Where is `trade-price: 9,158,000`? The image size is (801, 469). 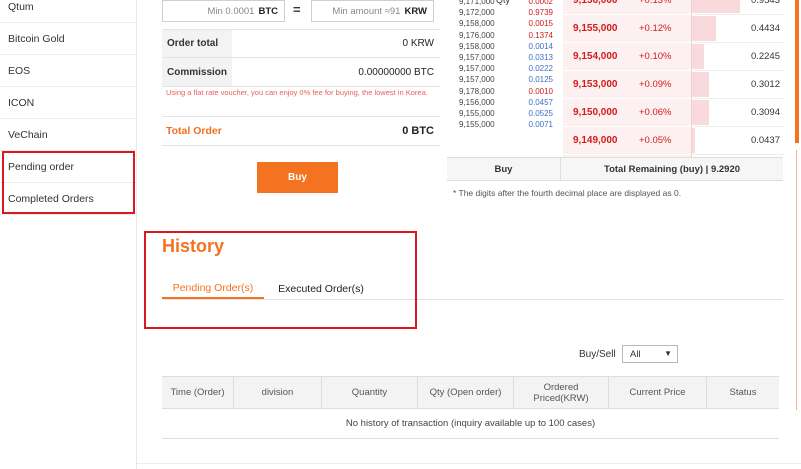
trade-price: 9,158,000 is located at coordinates (477, 46).